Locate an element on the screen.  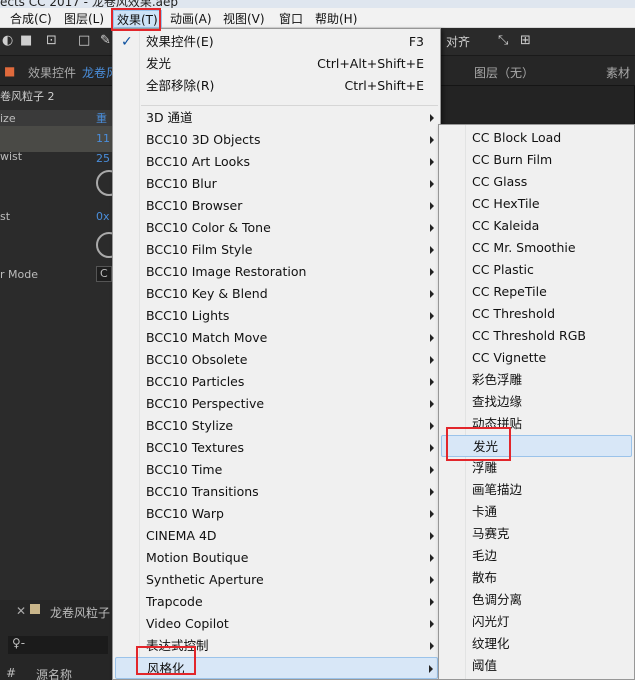
close-tab-icon: ✕ is located at coordinates (21, 611).